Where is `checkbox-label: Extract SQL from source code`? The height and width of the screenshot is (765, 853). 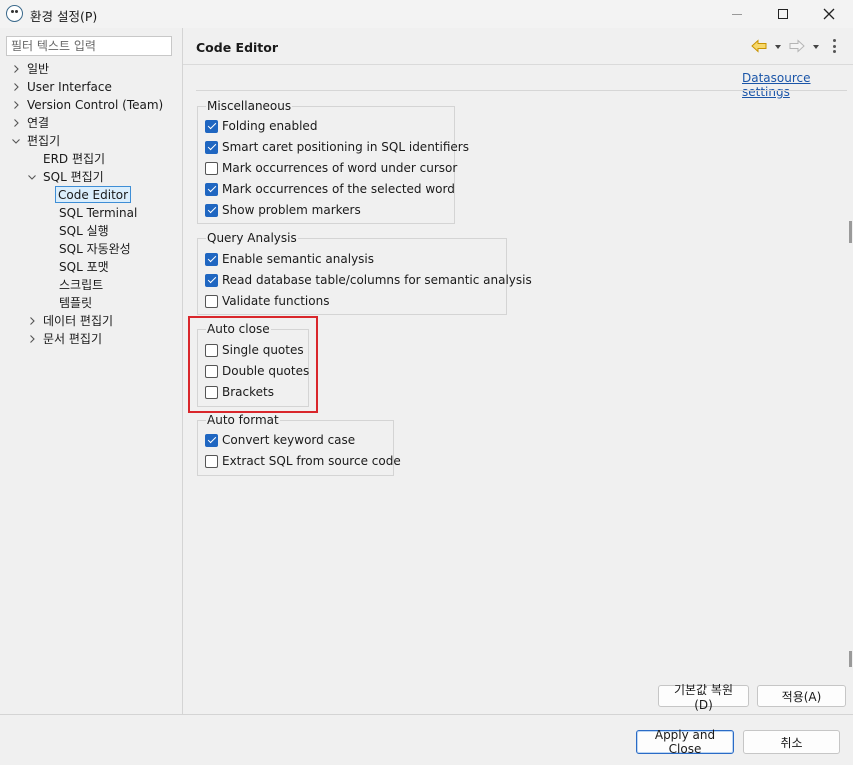 checkbox-label: Extract SQL from source code is located at coordinates (311, 461).